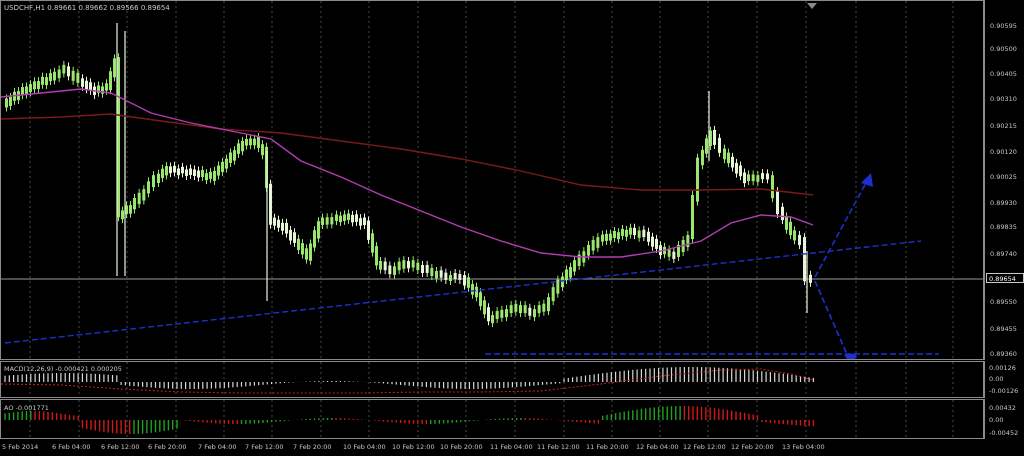 This screenshot has width=1024, height=456. What do you see at coordinates (657, 447) in the screenshot?
I see `time-label: 12 Feb 04:00` at bounding box center [657, 447].